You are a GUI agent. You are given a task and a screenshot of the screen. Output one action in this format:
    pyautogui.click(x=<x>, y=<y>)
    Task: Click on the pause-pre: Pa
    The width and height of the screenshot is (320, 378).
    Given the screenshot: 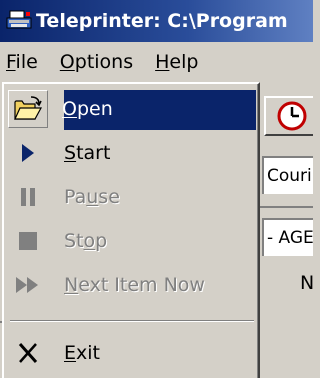 What is the action you would take?
    pyautogui.click(x=75, y=197)
    